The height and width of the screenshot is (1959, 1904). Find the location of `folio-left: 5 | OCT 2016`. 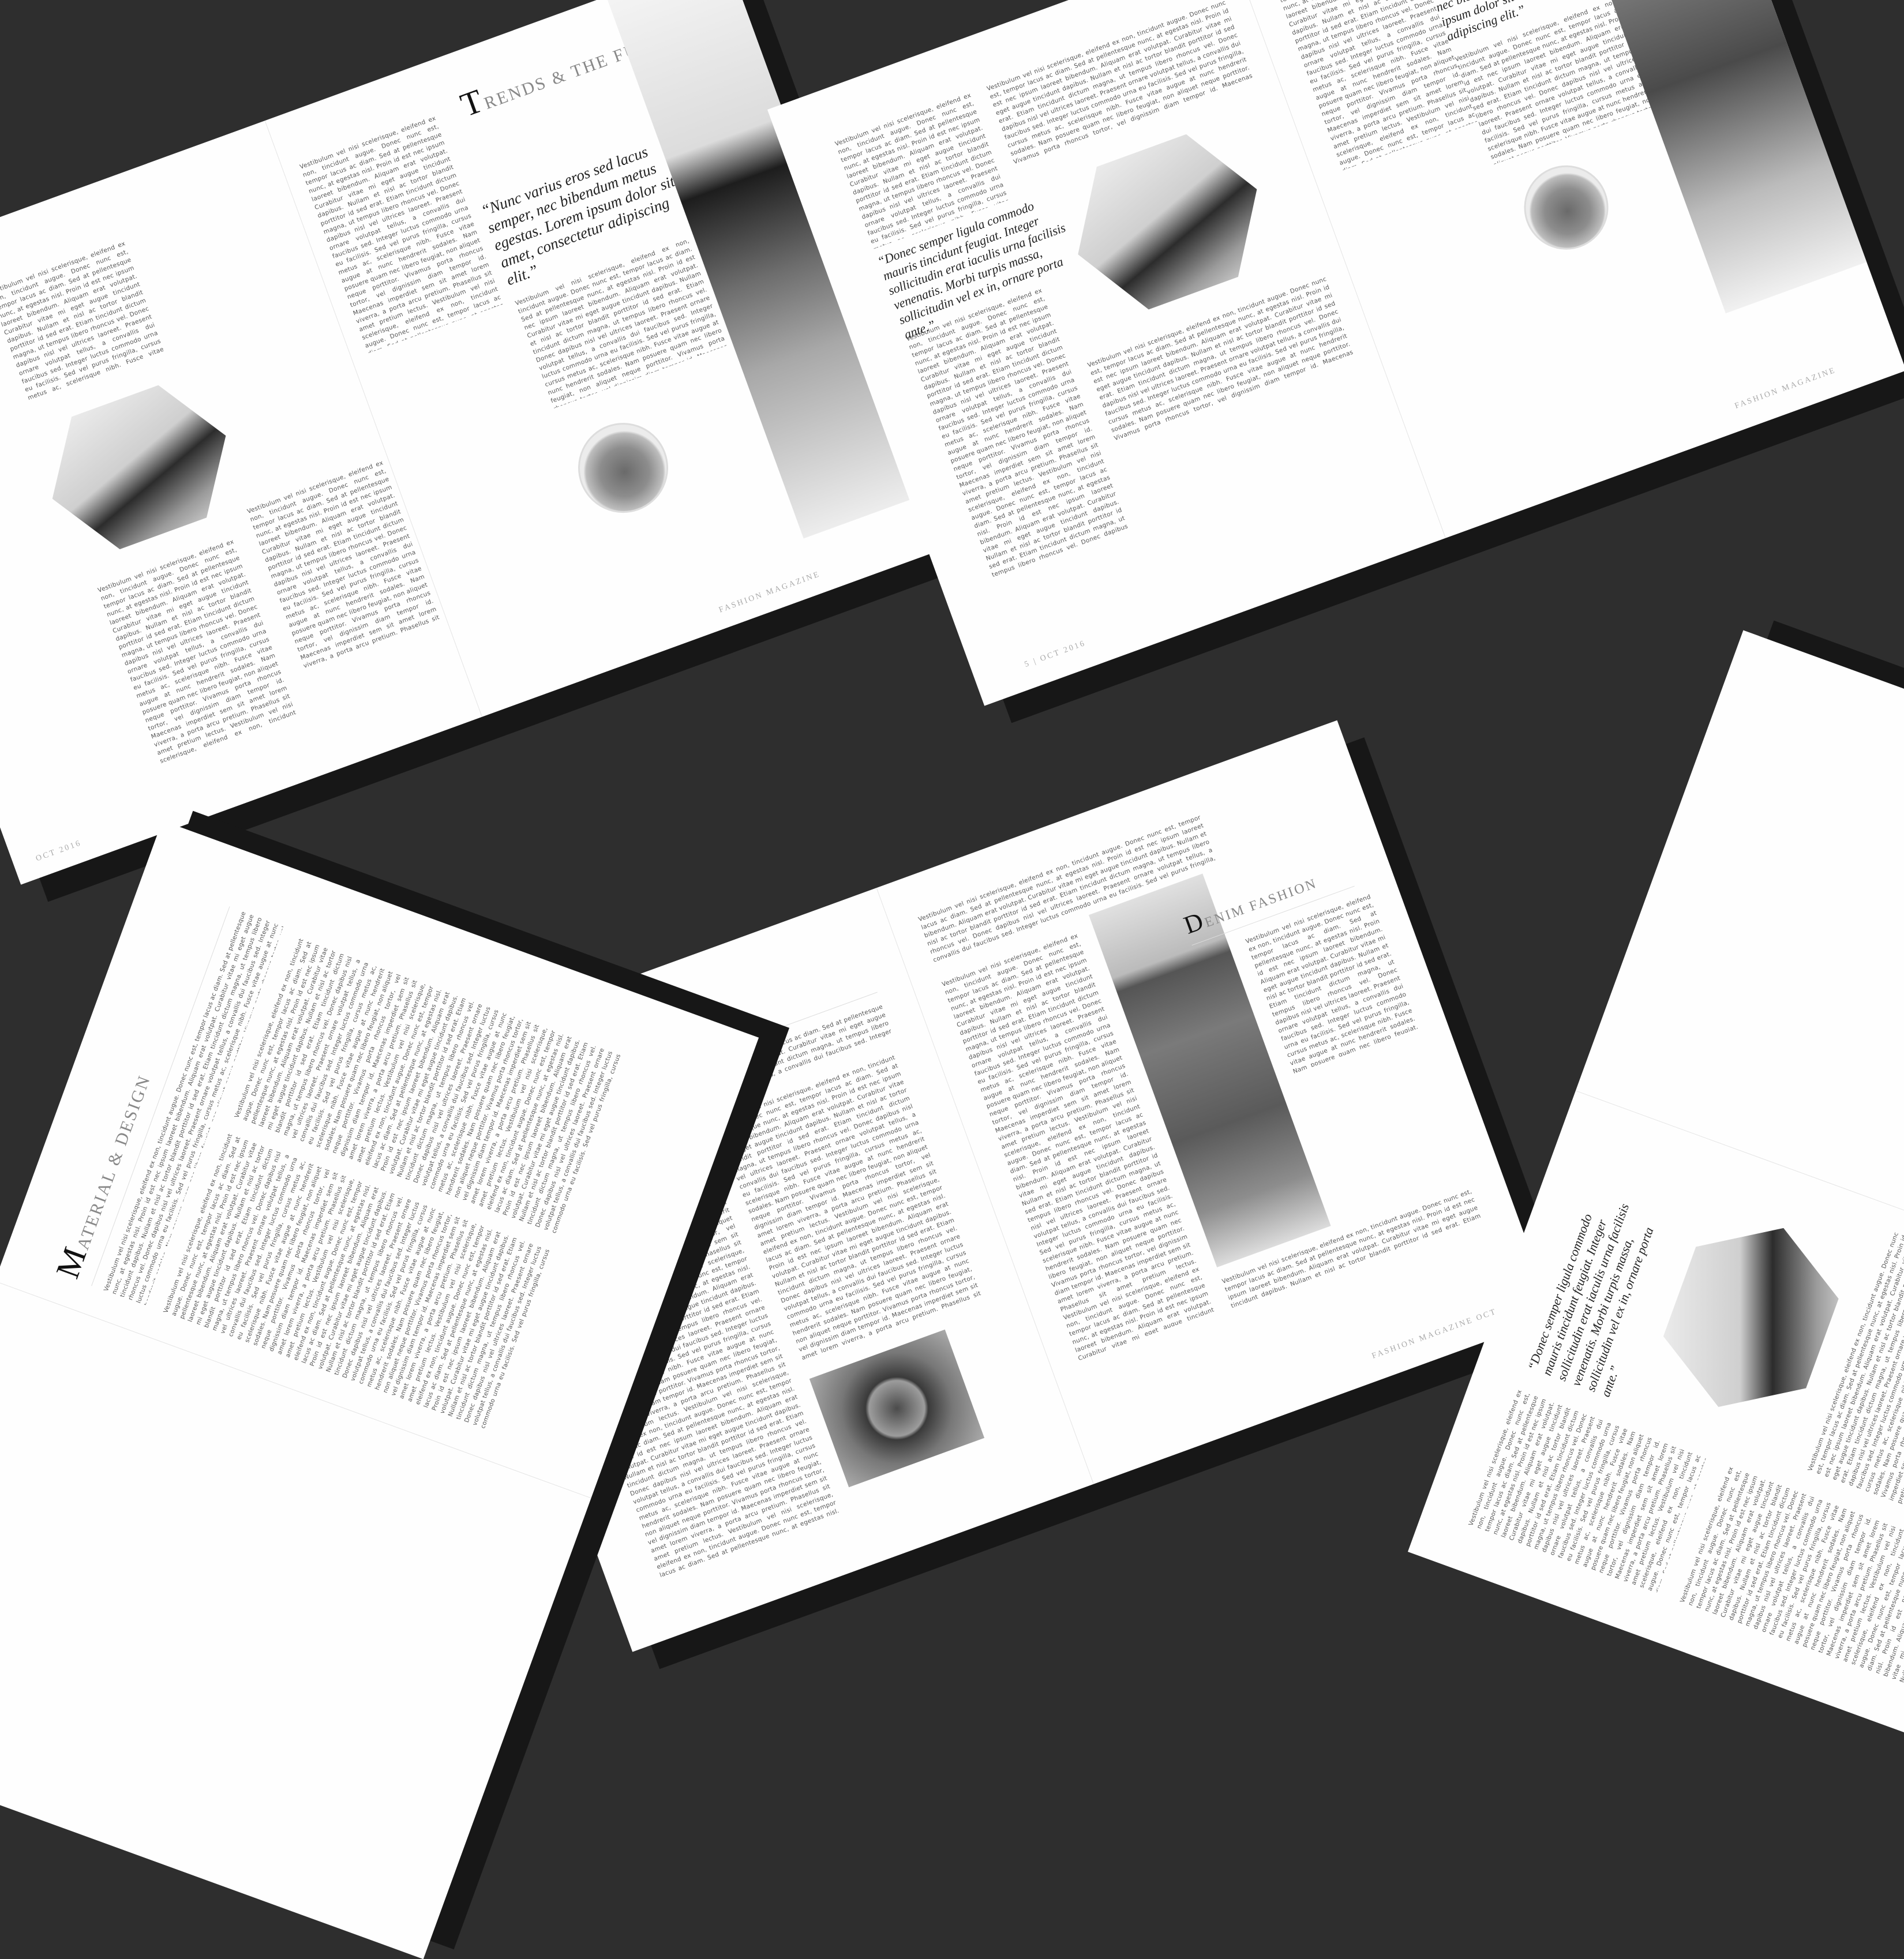

folio-left: 5 | OCT 2016 is located at coordinates (1056, 654).